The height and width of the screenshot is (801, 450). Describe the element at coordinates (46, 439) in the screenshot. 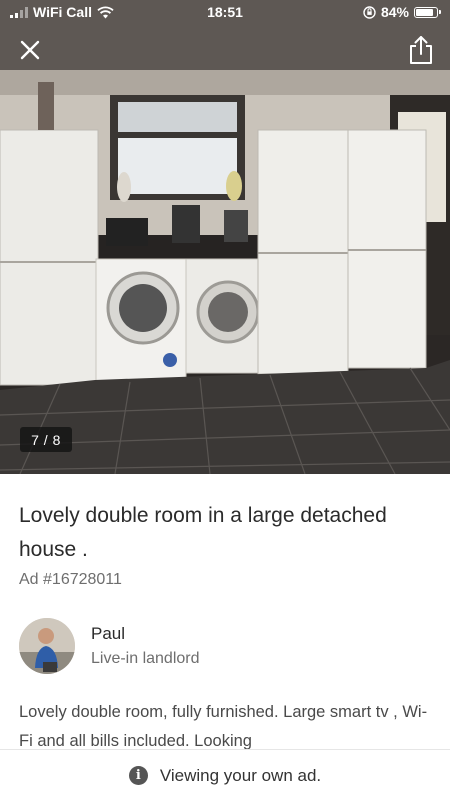

I see `photo-counter: 7 / 8` at that location.